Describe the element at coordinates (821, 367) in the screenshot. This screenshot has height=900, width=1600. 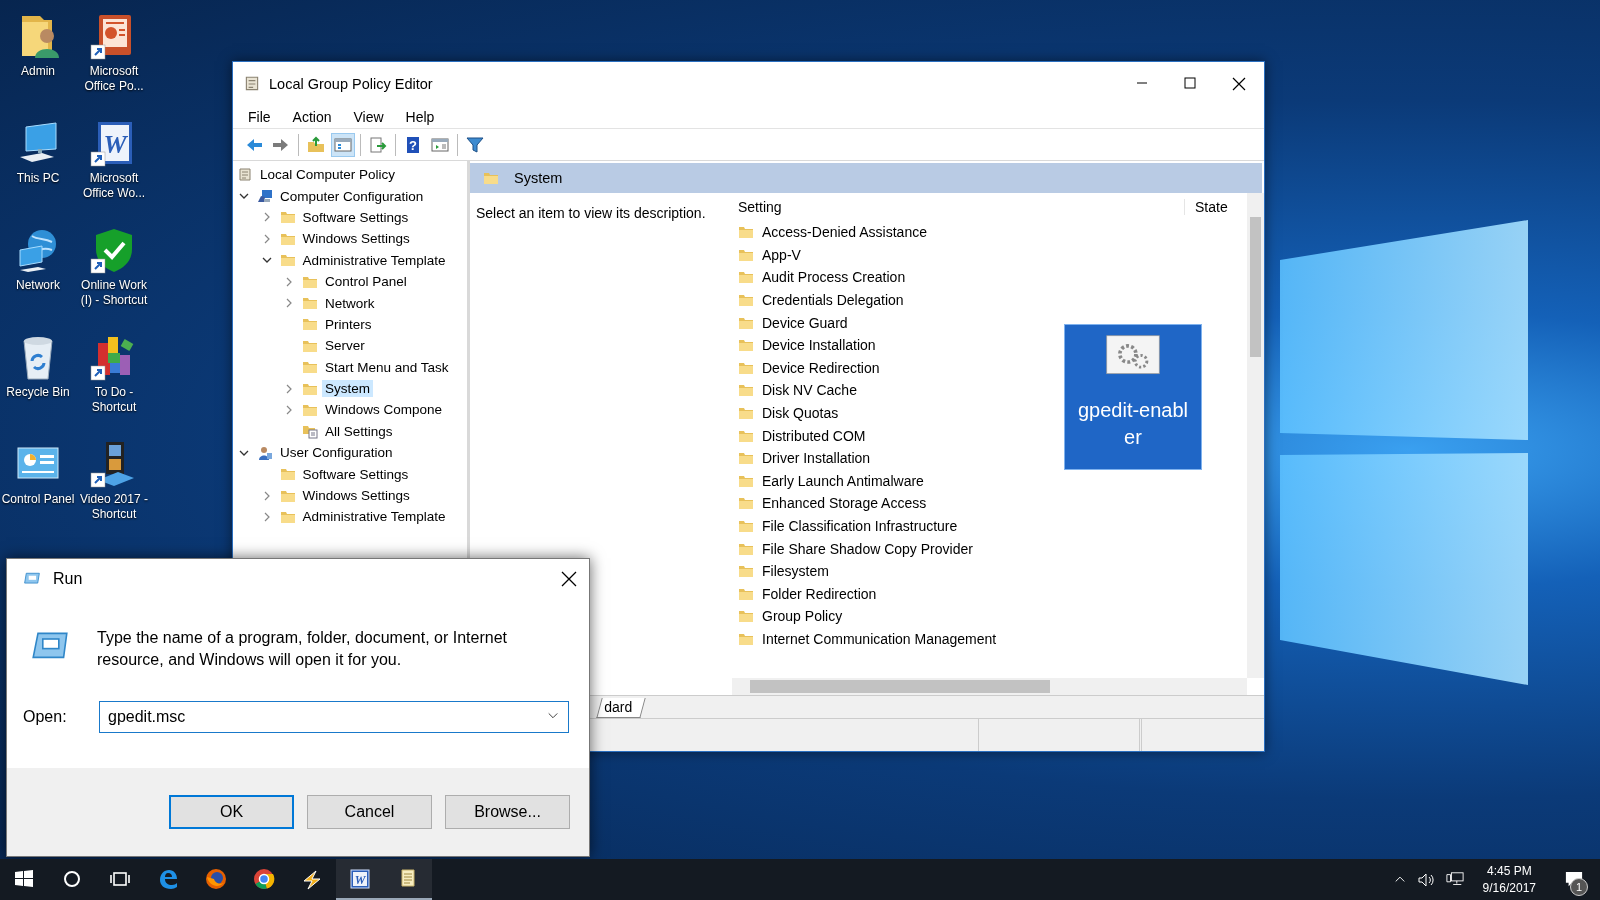
I see `setting-item: Device Redirection` at that location.